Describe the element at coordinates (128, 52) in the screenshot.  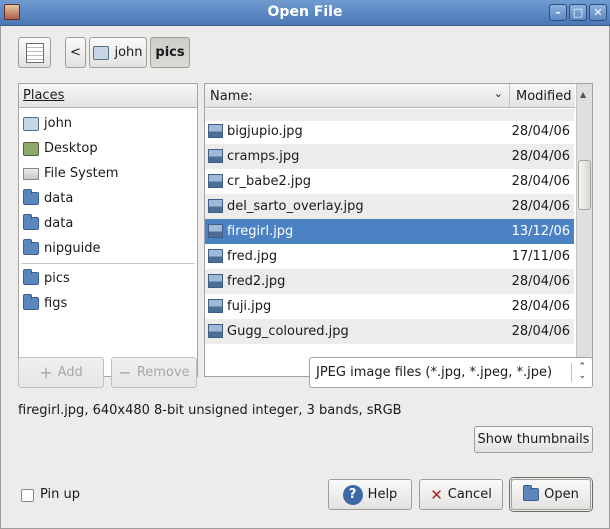
I see `path-label-john: john` at that location.